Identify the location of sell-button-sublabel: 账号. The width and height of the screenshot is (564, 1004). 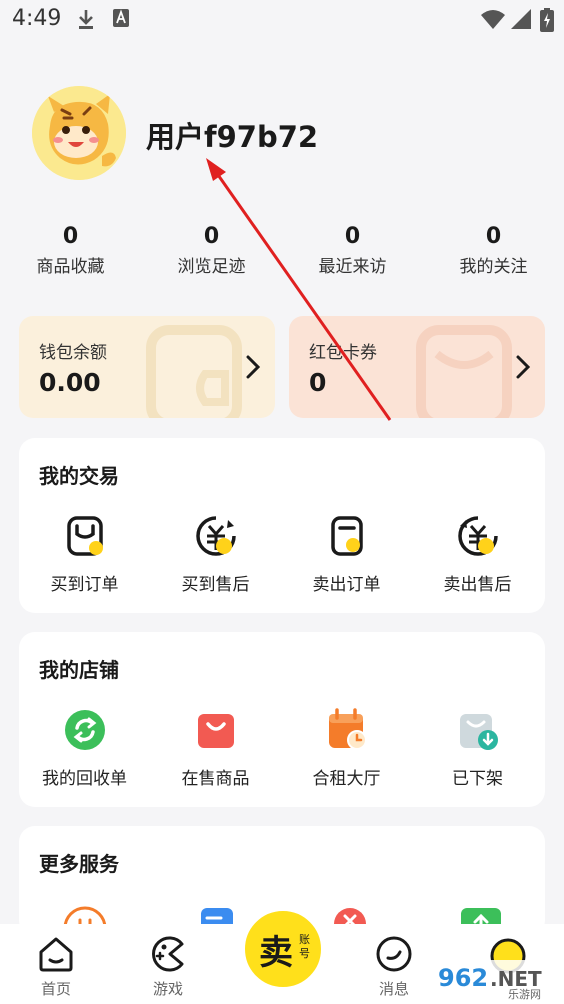
(304, 946).